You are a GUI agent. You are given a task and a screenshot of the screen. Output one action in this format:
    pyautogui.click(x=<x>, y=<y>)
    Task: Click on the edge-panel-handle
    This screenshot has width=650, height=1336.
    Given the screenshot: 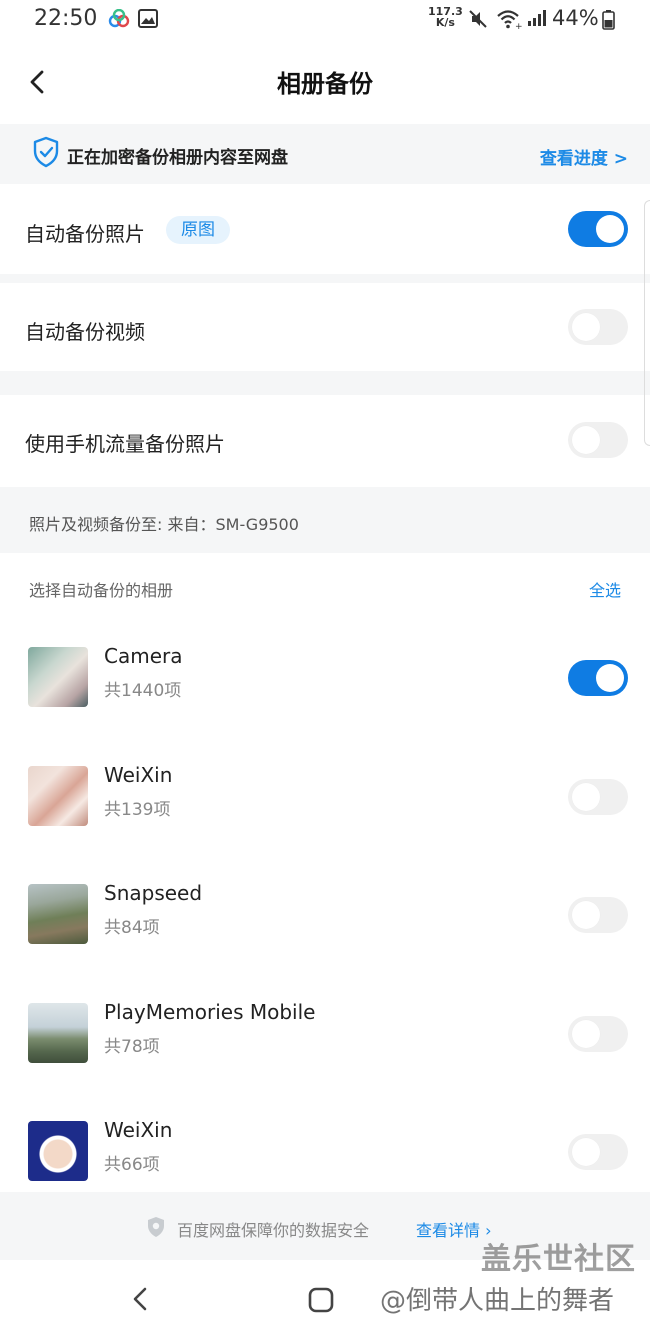 What is the action you would take?
    pyautogui.click(x=647, y=323)
    